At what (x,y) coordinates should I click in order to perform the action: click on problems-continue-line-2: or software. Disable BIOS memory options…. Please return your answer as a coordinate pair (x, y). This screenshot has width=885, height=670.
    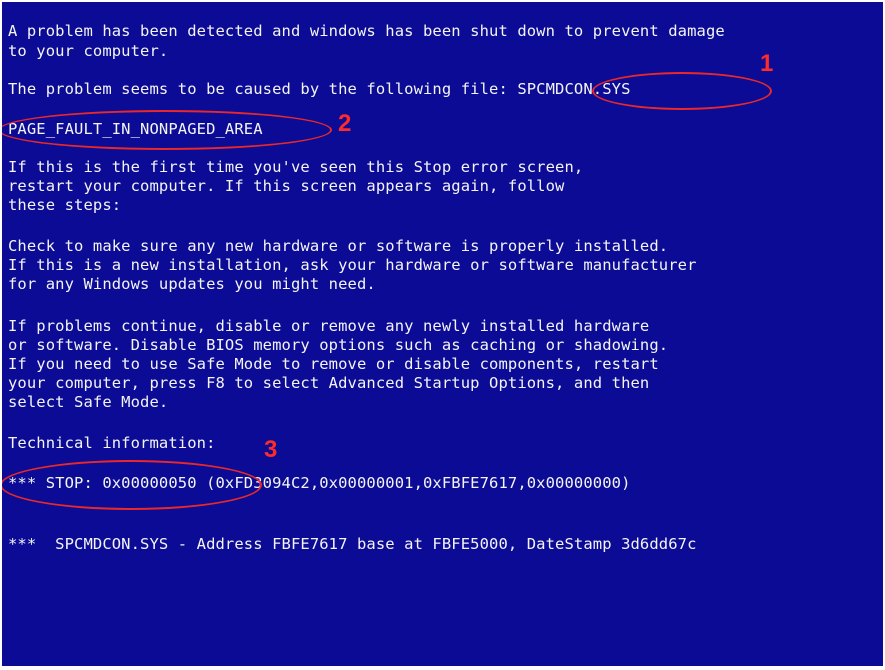
    Looking at the image, I should click on (338, 345).